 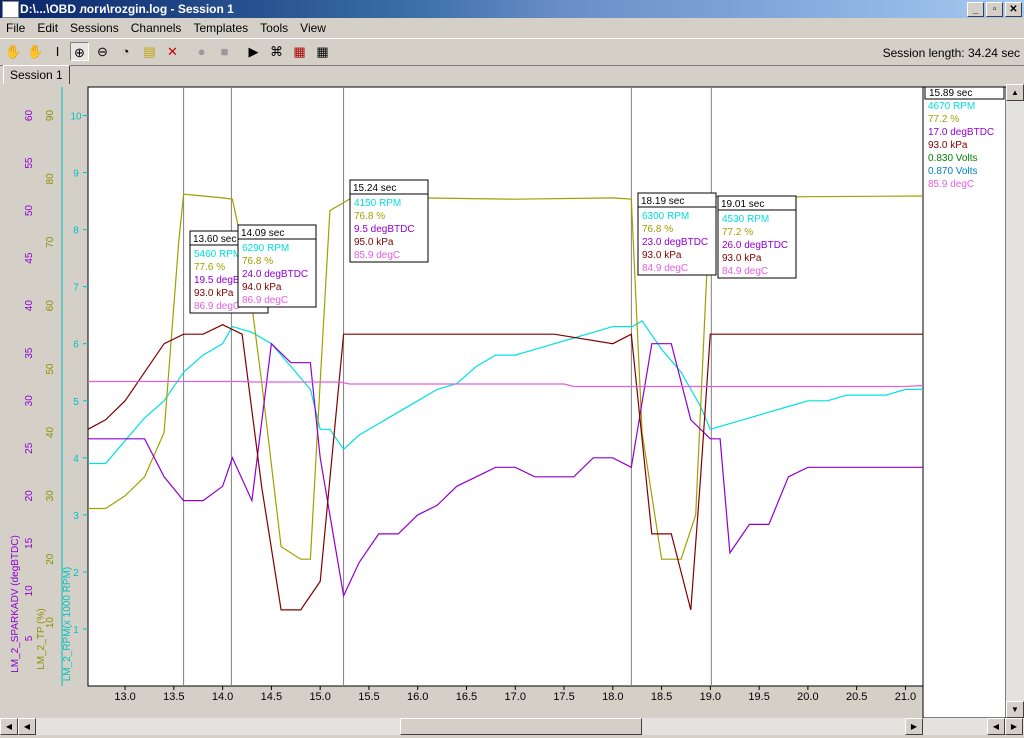 What do you see at coordinates (76, 231) in the screenshot?
I see `rpm-tick-label: 8` at bounding box center [76, 231].